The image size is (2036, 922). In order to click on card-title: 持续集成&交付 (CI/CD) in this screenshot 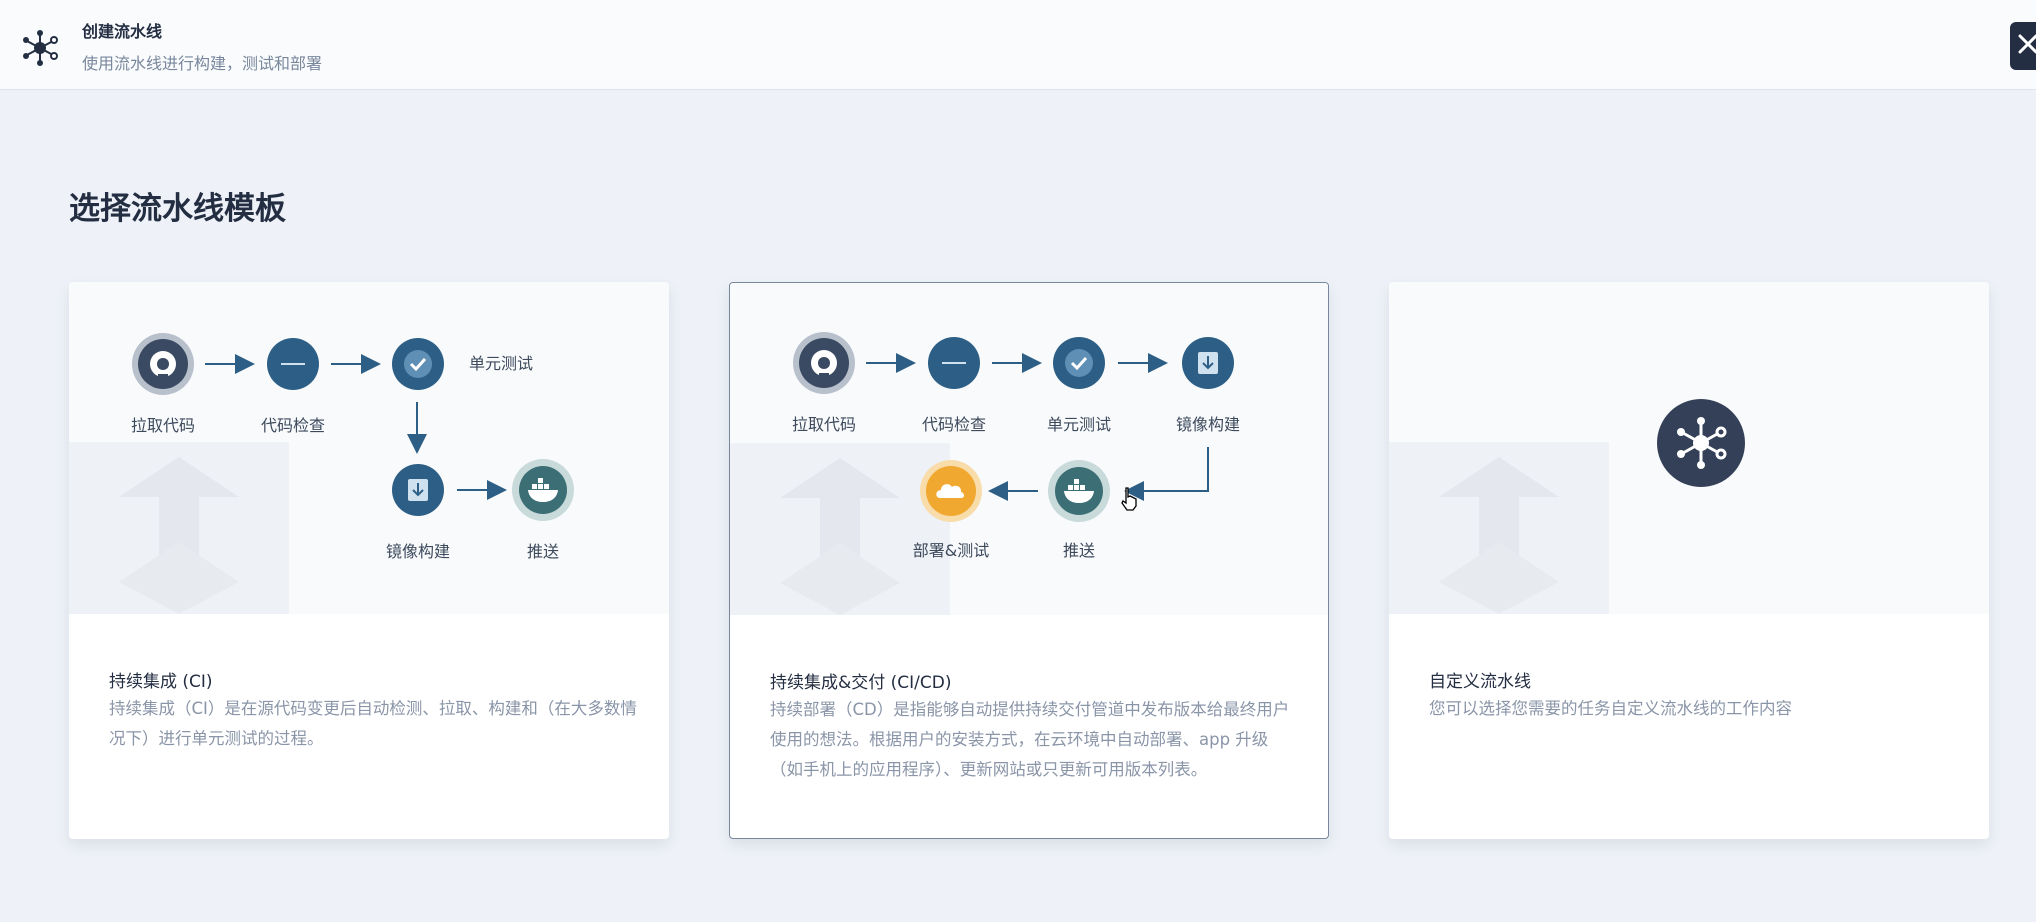, I will do `click(861, 683)`.